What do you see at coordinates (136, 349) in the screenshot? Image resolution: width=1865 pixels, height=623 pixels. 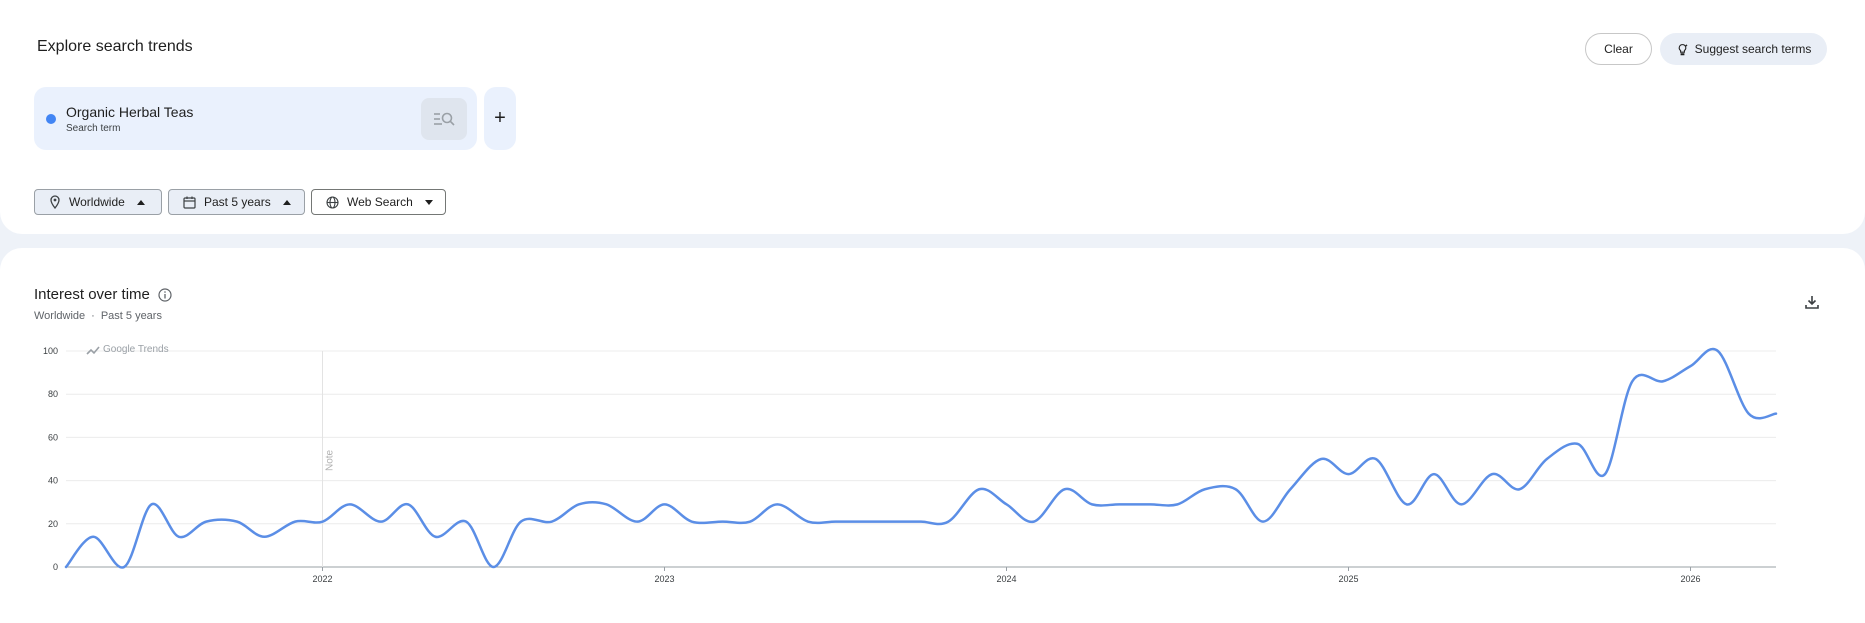 I see `watermark-label: Google Trends` at bounding box center [136, 349].